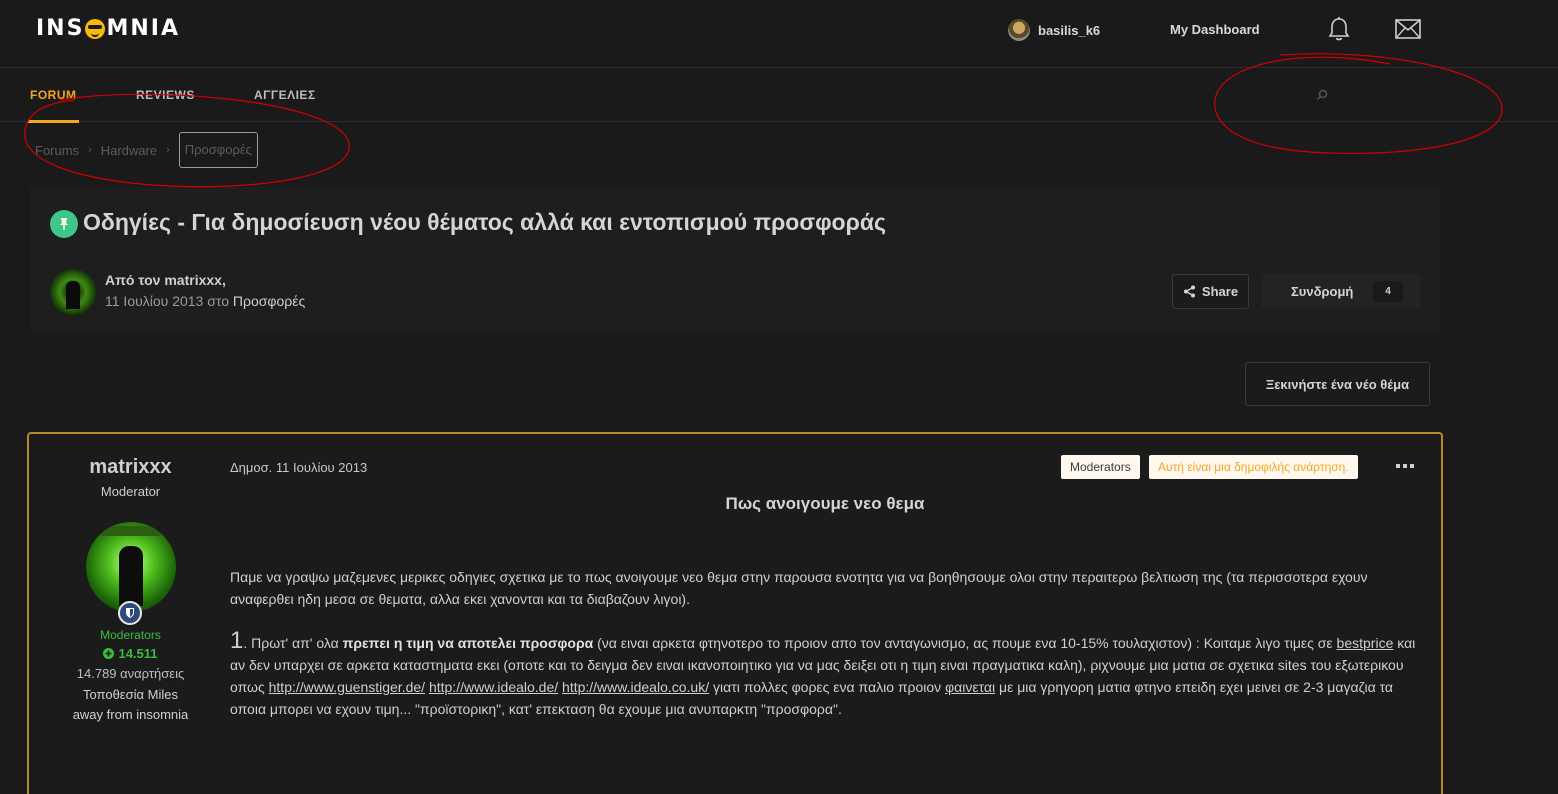  What do you see at coordinates (1365, 643) in the screenshot?
I see `link-bestprice: bestprice` at bounding box center [1365, 643].